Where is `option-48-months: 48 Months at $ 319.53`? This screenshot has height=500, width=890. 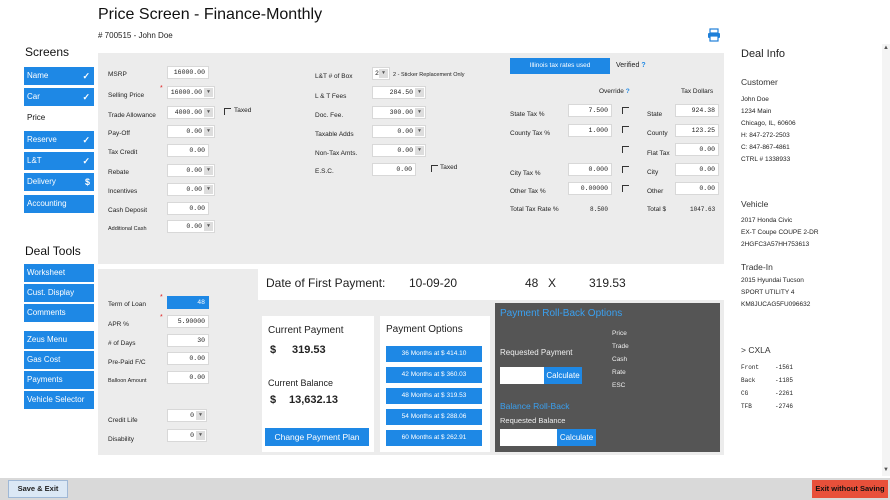 option-48-months: 48 Months at $ 319.53 is located at coordinates (434, 396).